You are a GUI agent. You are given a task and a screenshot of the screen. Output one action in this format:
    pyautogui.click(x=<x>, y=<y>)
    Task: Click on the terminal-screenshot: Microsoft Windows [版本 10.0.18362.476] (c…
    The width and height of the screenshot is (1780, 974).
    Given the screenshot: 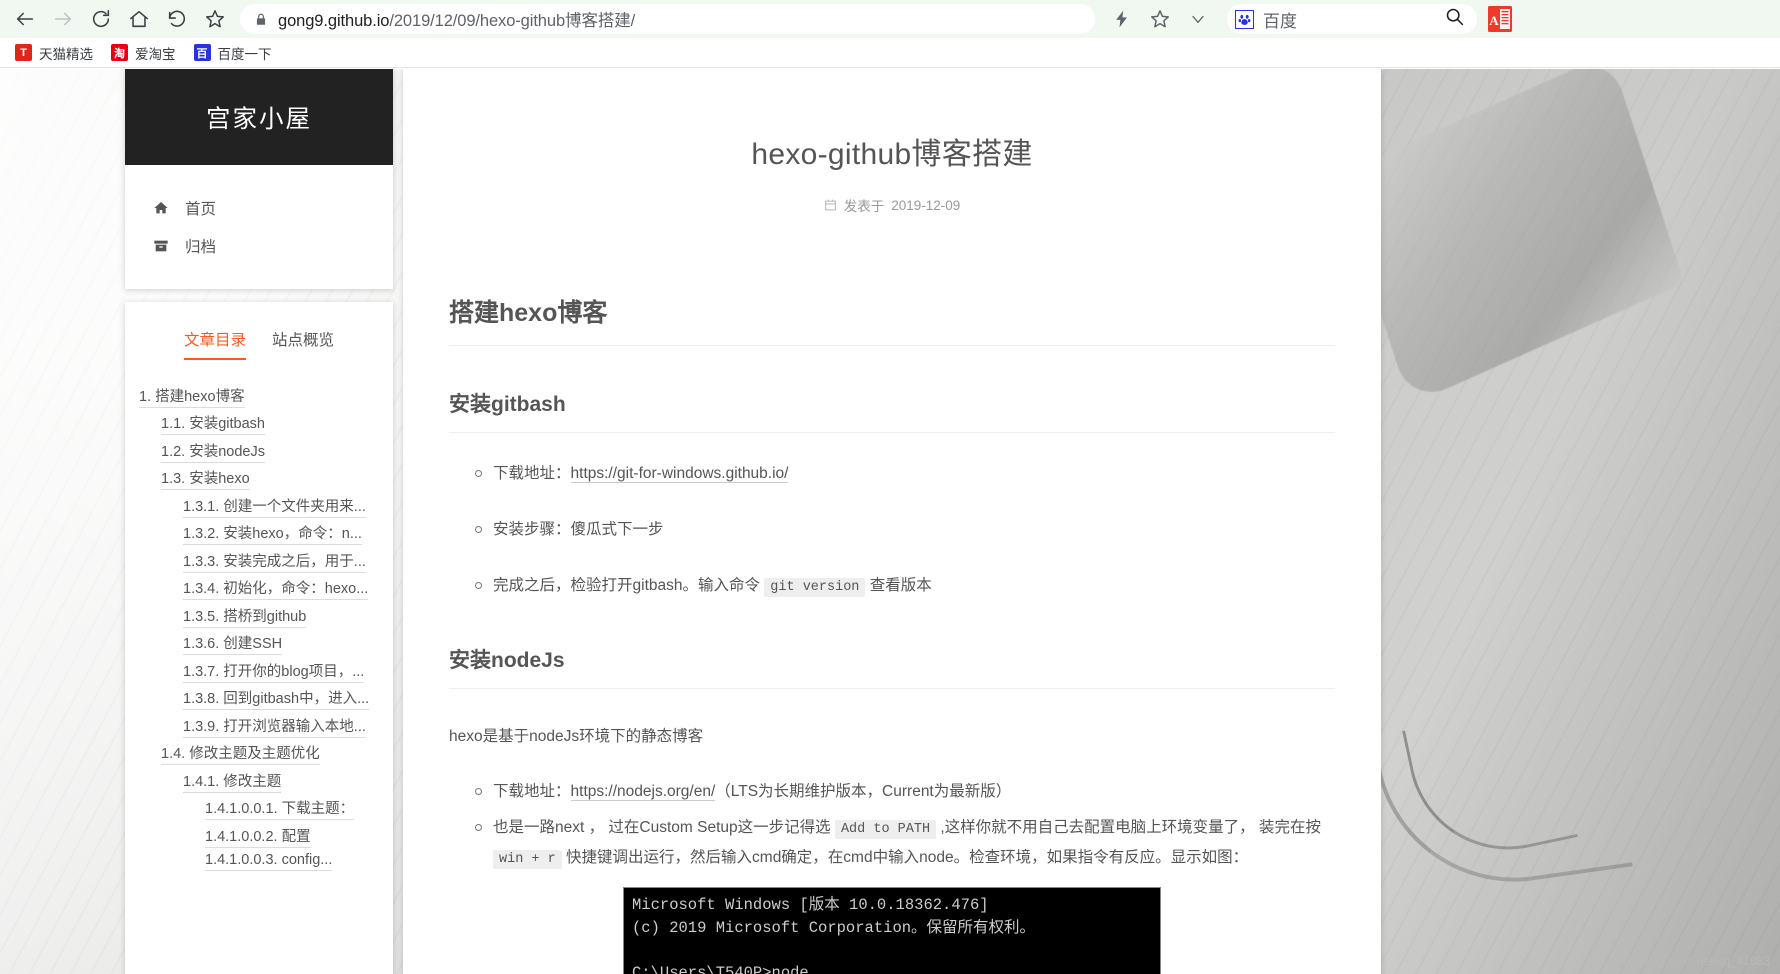 What is the action you would take?
    pyautogui.click(x=892, y=930)
    